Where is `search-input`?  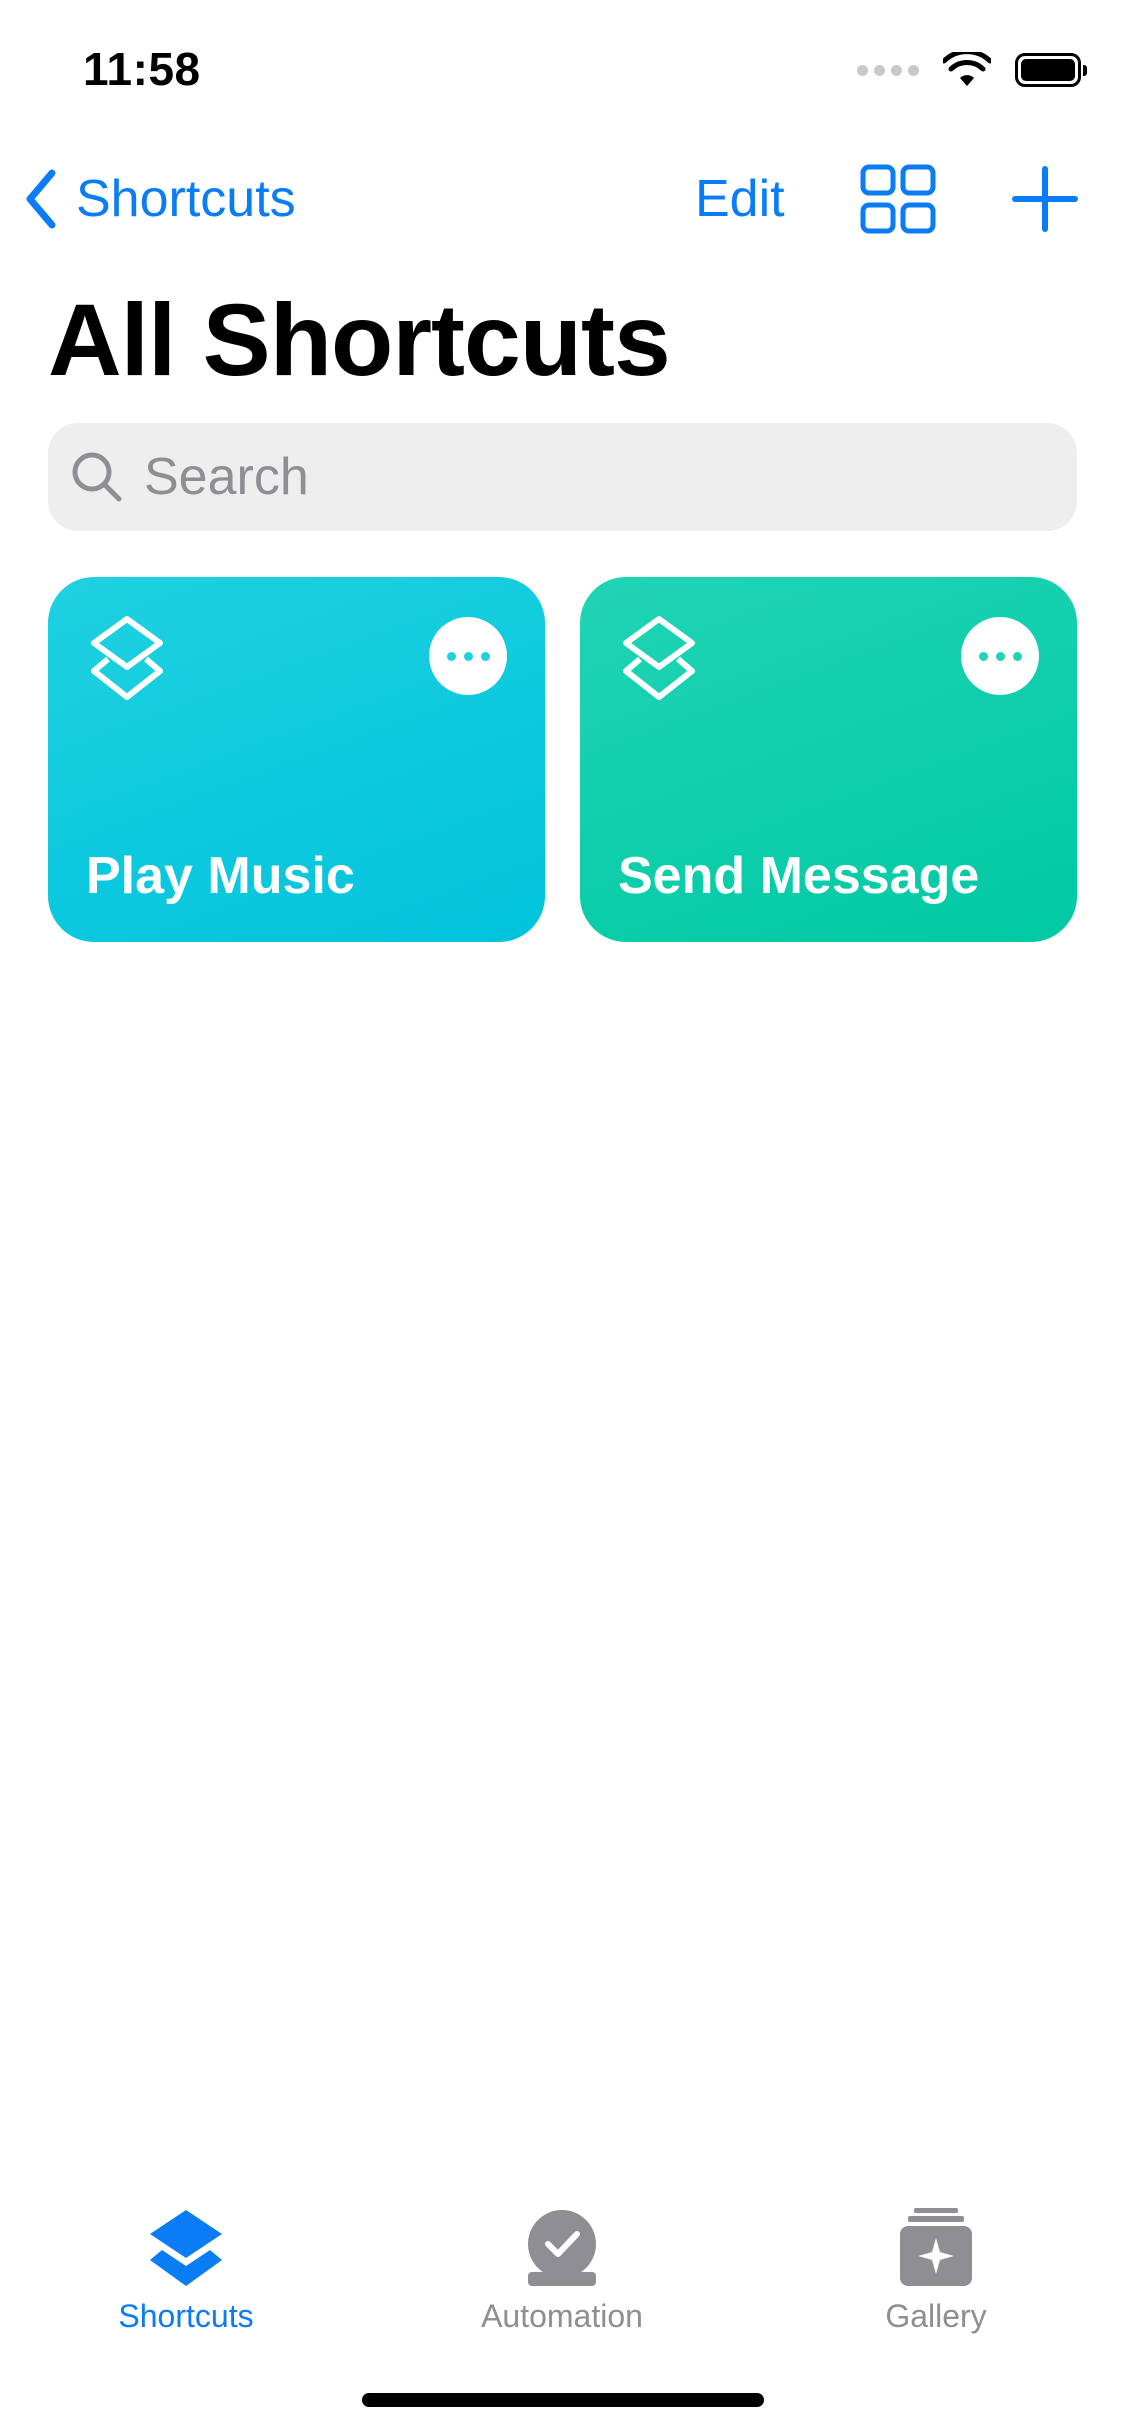
search-input is located at coordinates (544, 477).